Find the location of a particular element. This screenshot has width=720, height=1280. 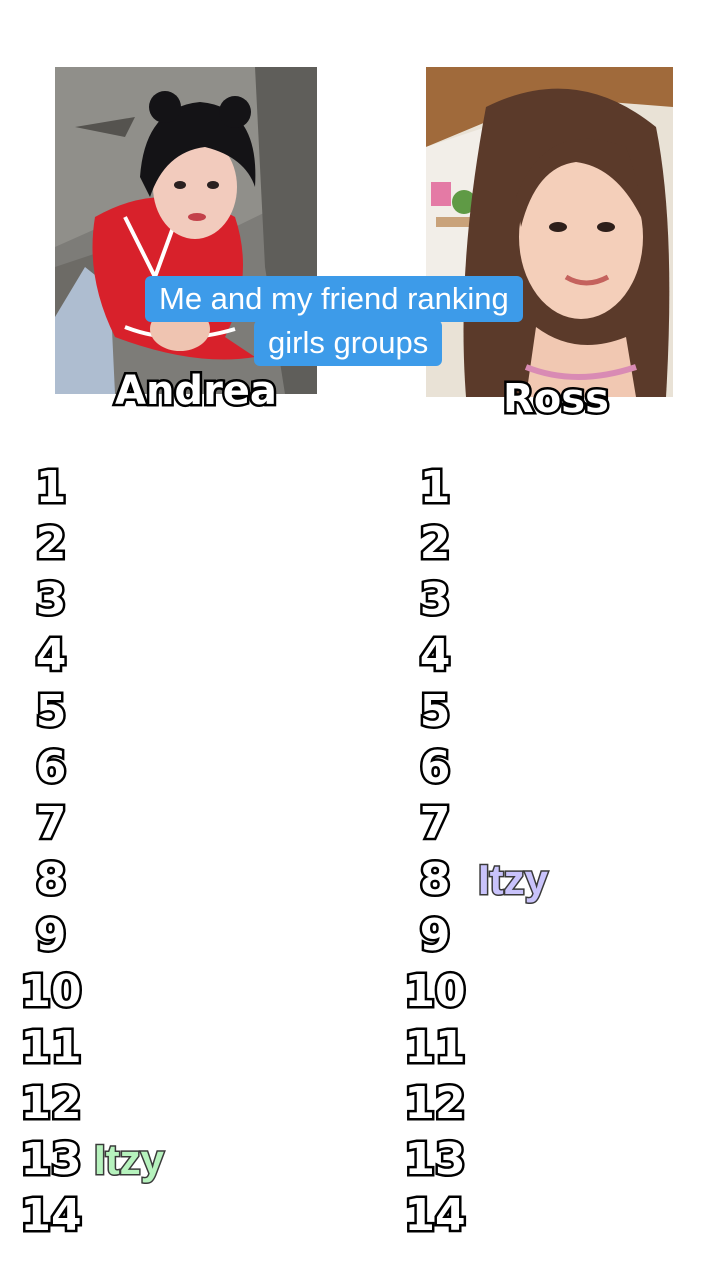

ross-rank-number: 13 is located at coordinates (435, 1160).